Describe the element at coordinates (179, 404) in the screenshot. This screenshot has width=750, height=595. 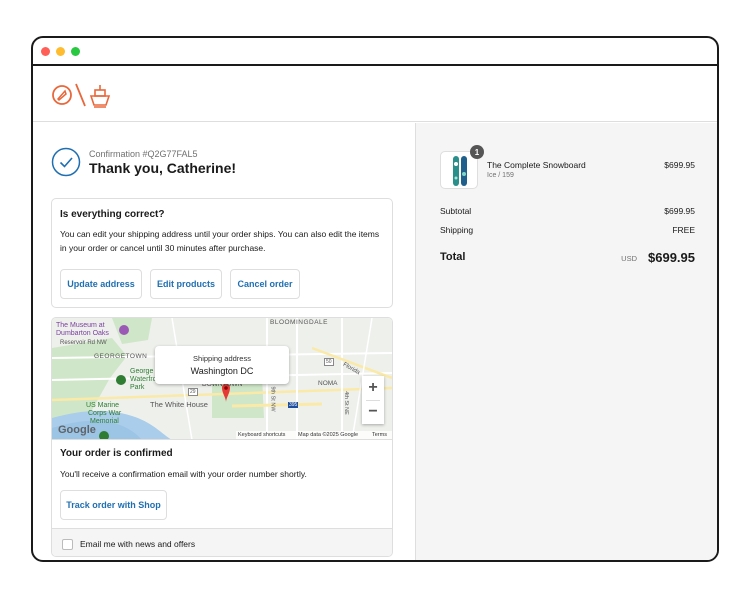
I see `map-label: The White House` at that location.